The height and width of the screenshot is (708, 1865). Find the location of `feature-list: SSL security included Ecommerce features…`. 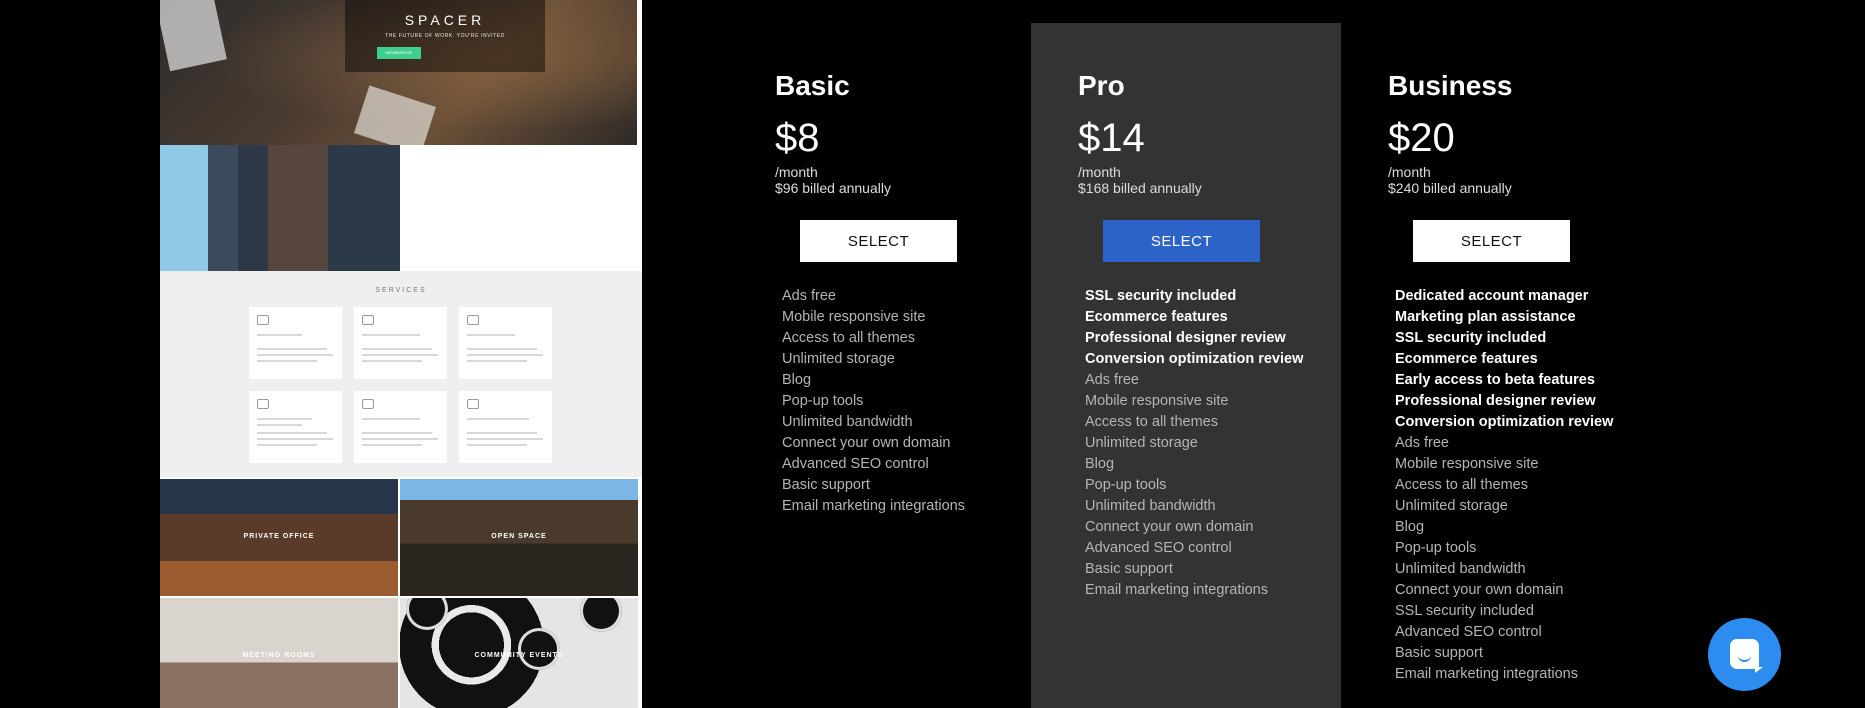

feature-list: SSL security included Ecommerce features… is located at coordinates (1231, 443).